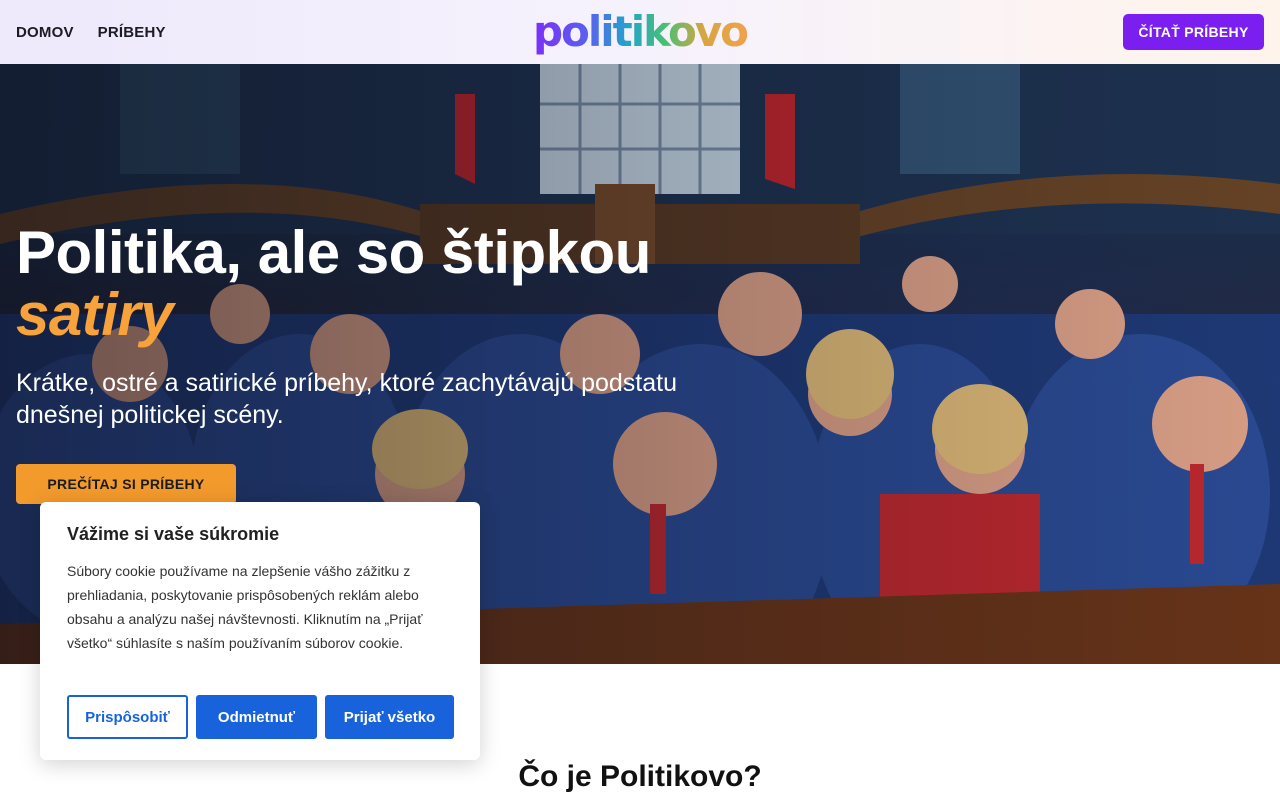 The image size is (1280, 800). I want to click on nav-link-stories: PRÍBEHY, so click(132, 32).